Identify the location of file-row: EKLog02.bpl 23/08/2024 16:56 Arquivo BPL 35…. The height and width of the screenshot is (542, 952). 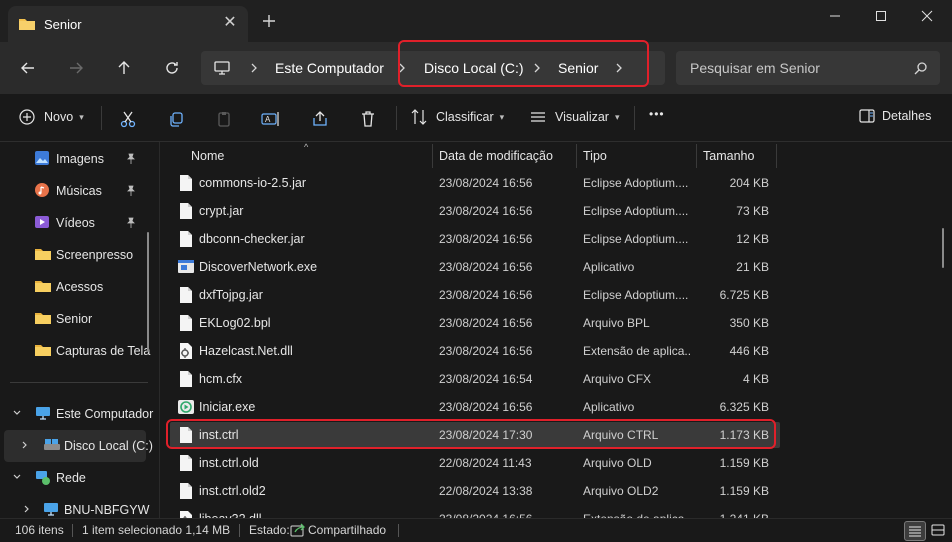
(475, 323).